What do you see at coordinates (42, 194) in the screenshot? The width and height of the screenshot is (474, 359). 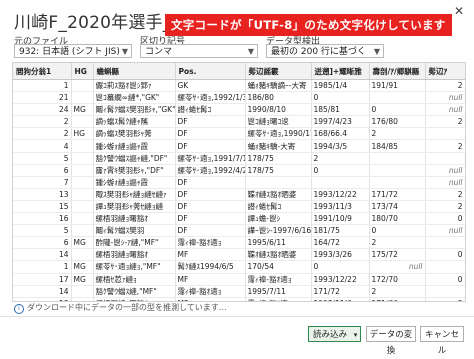 I see `table-cell: 13` at bounding box center [42, 194].